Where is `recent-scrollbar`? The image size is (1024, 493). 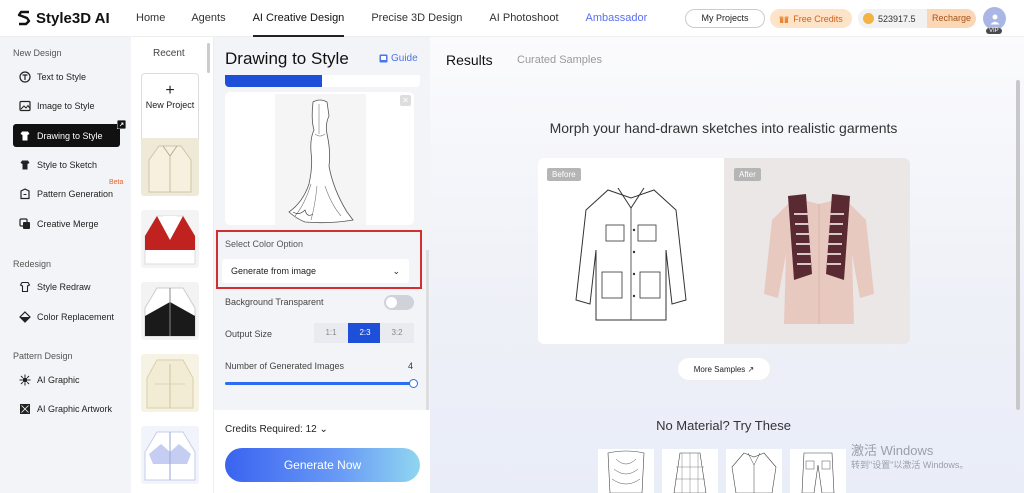
recent-scrollbar is located at coordinates (208, 58).